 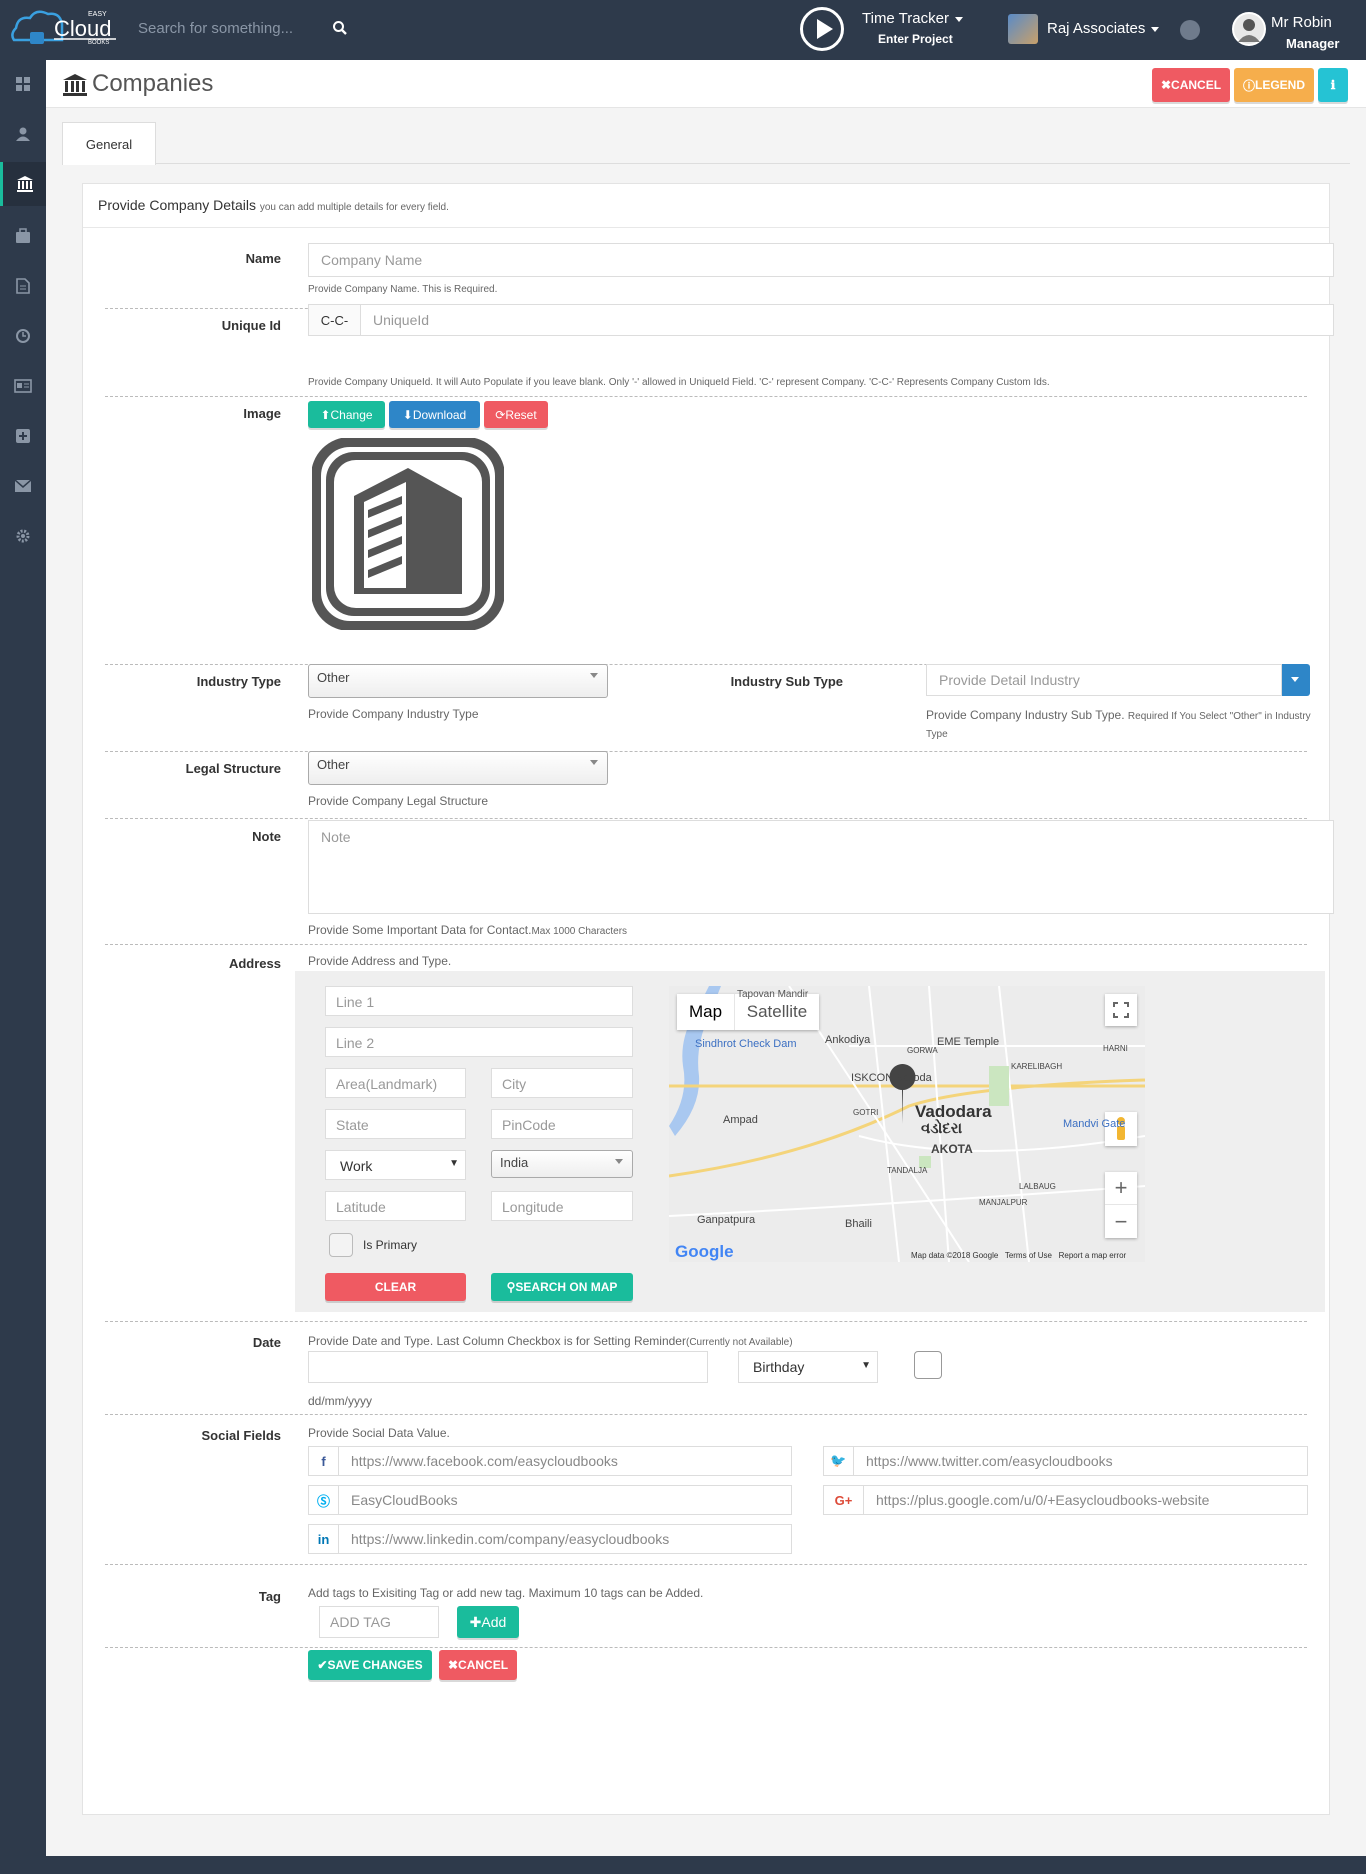 What do you see at coordinates (23, 134) in the screenshot?
I see `user-icon` at bounding box center [23, 134].